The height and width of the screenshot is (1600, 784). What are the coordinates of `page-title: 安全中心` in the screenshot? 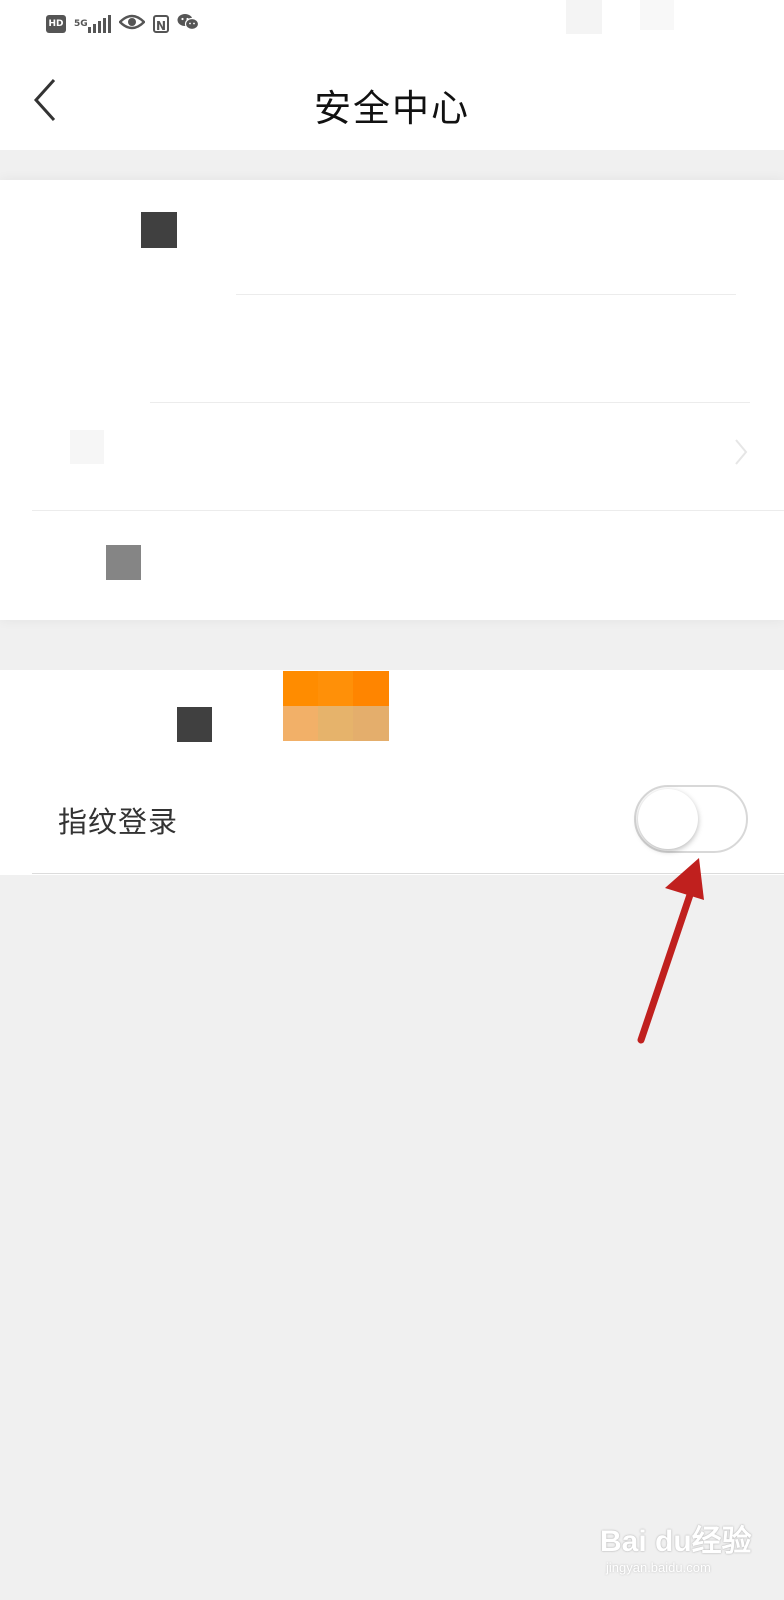 It's located at (392, 108).